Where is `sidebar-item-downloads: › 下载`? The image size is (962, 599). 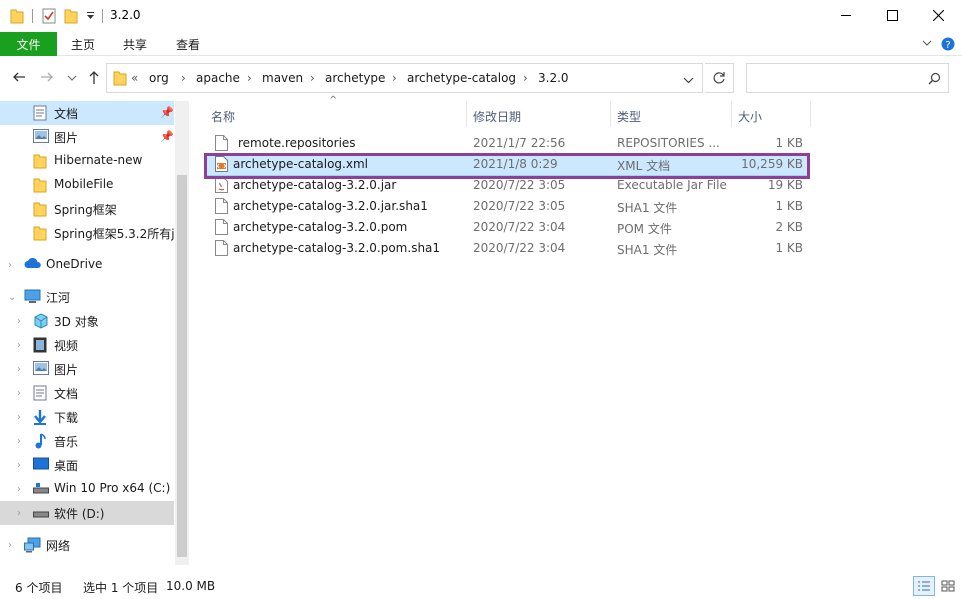
sidebar-item-downloads: › 下载 is located at coordinates (87, 417).